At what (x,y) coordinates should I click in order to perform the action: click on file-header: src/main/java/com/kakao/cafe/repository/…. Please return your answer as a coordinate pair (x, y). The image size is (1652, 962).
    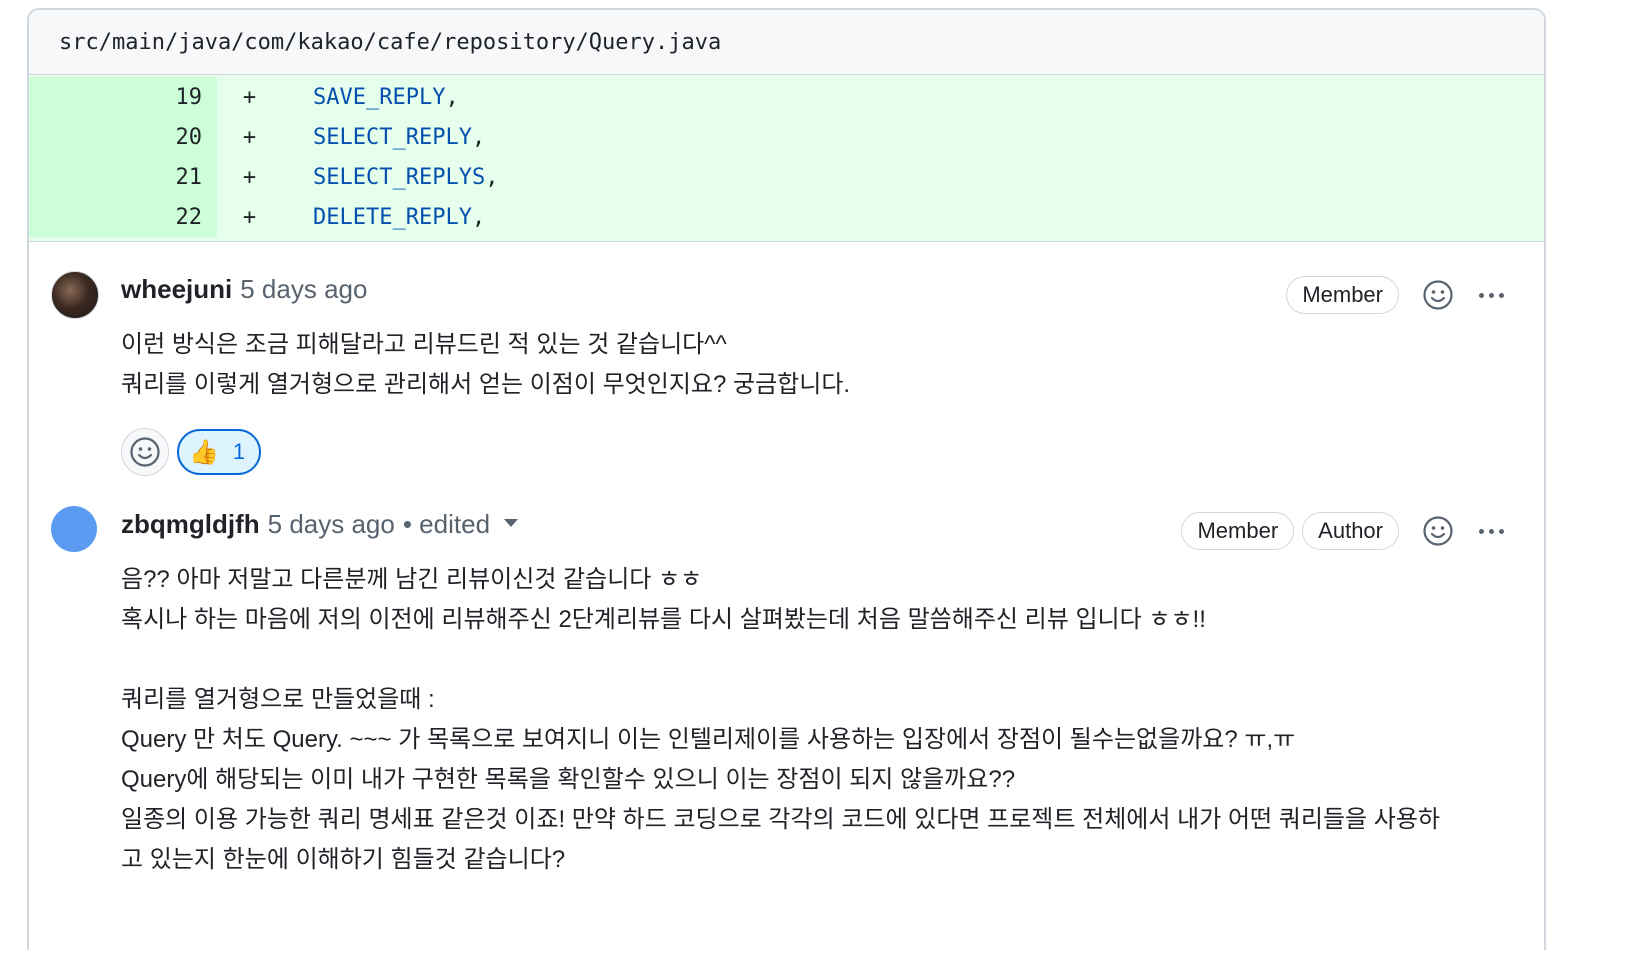
    Looking at the image, I should click on (786, 42).